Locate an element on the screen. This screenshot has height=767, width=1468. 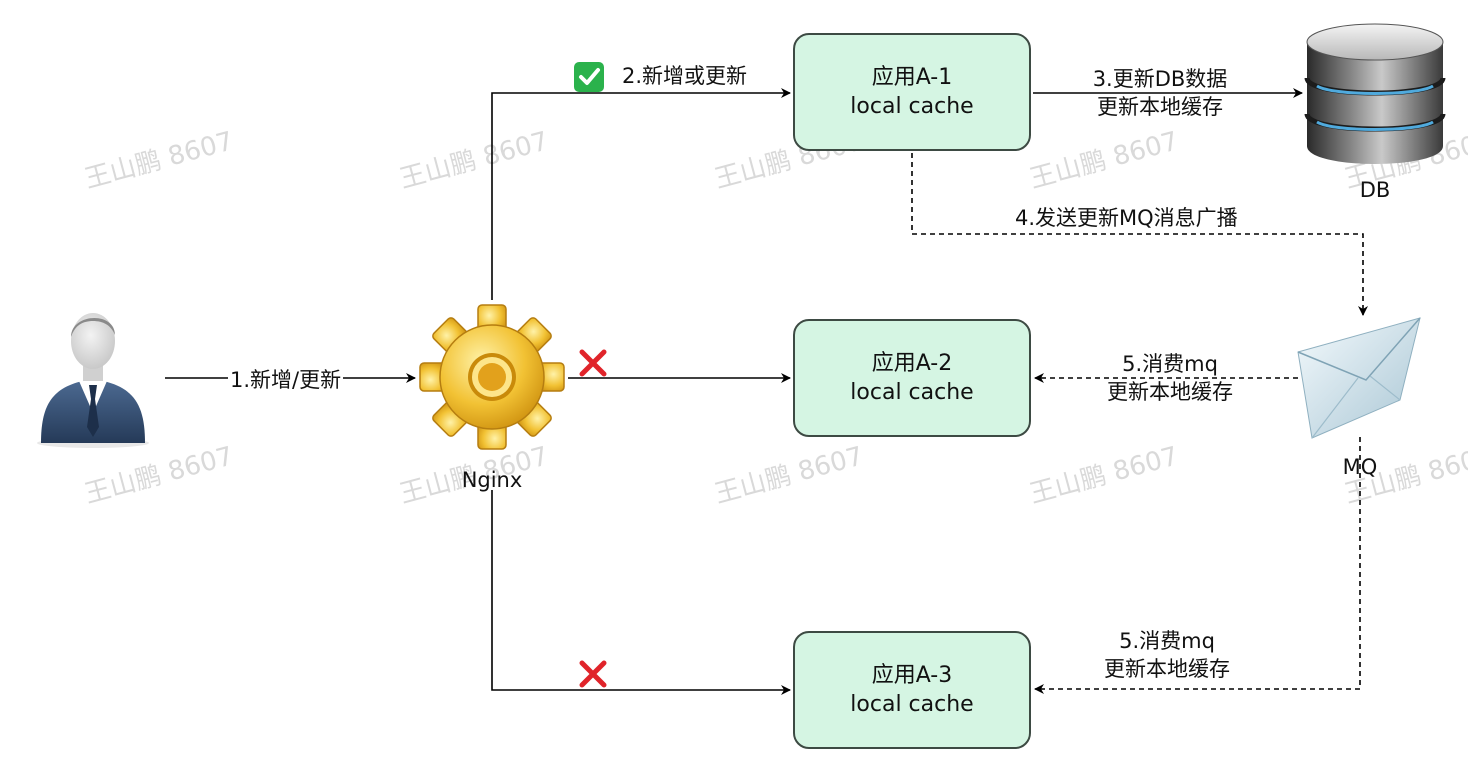
database-icon is located at coordinates (1375, 93).